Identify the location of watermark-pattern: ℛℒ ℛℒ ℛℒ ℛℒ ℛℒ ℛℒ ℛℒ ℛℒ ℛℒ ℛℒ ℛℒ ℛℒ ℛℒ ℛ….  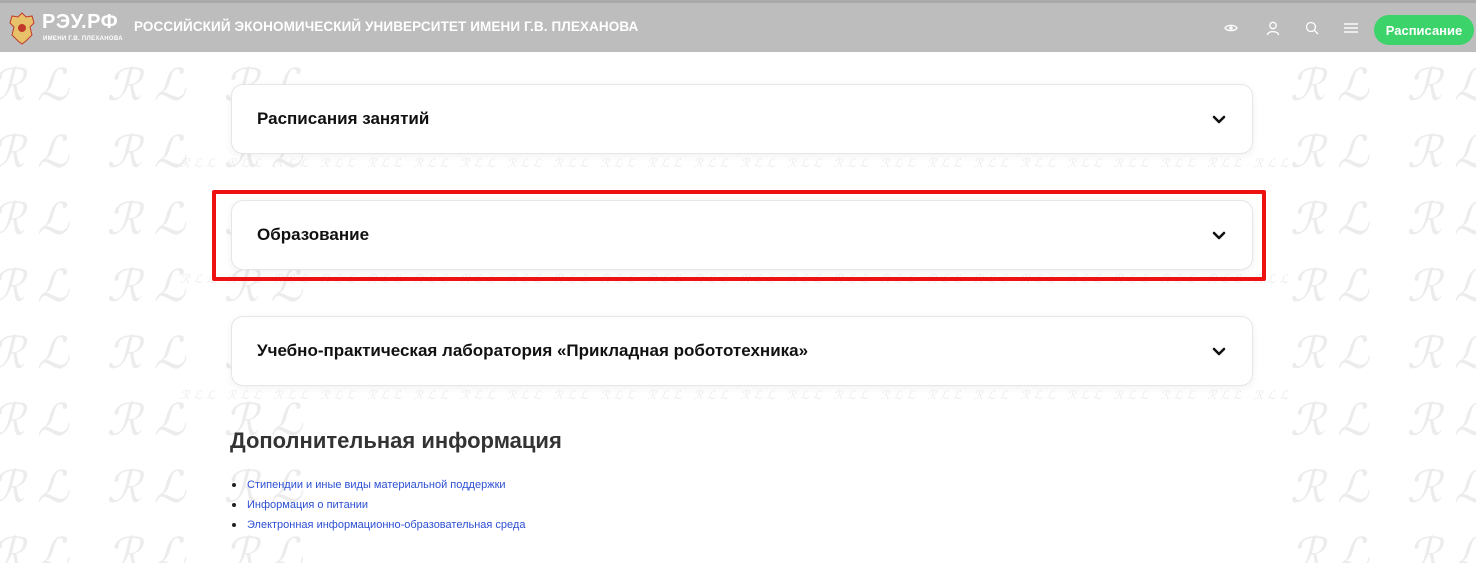
(1383, 311).